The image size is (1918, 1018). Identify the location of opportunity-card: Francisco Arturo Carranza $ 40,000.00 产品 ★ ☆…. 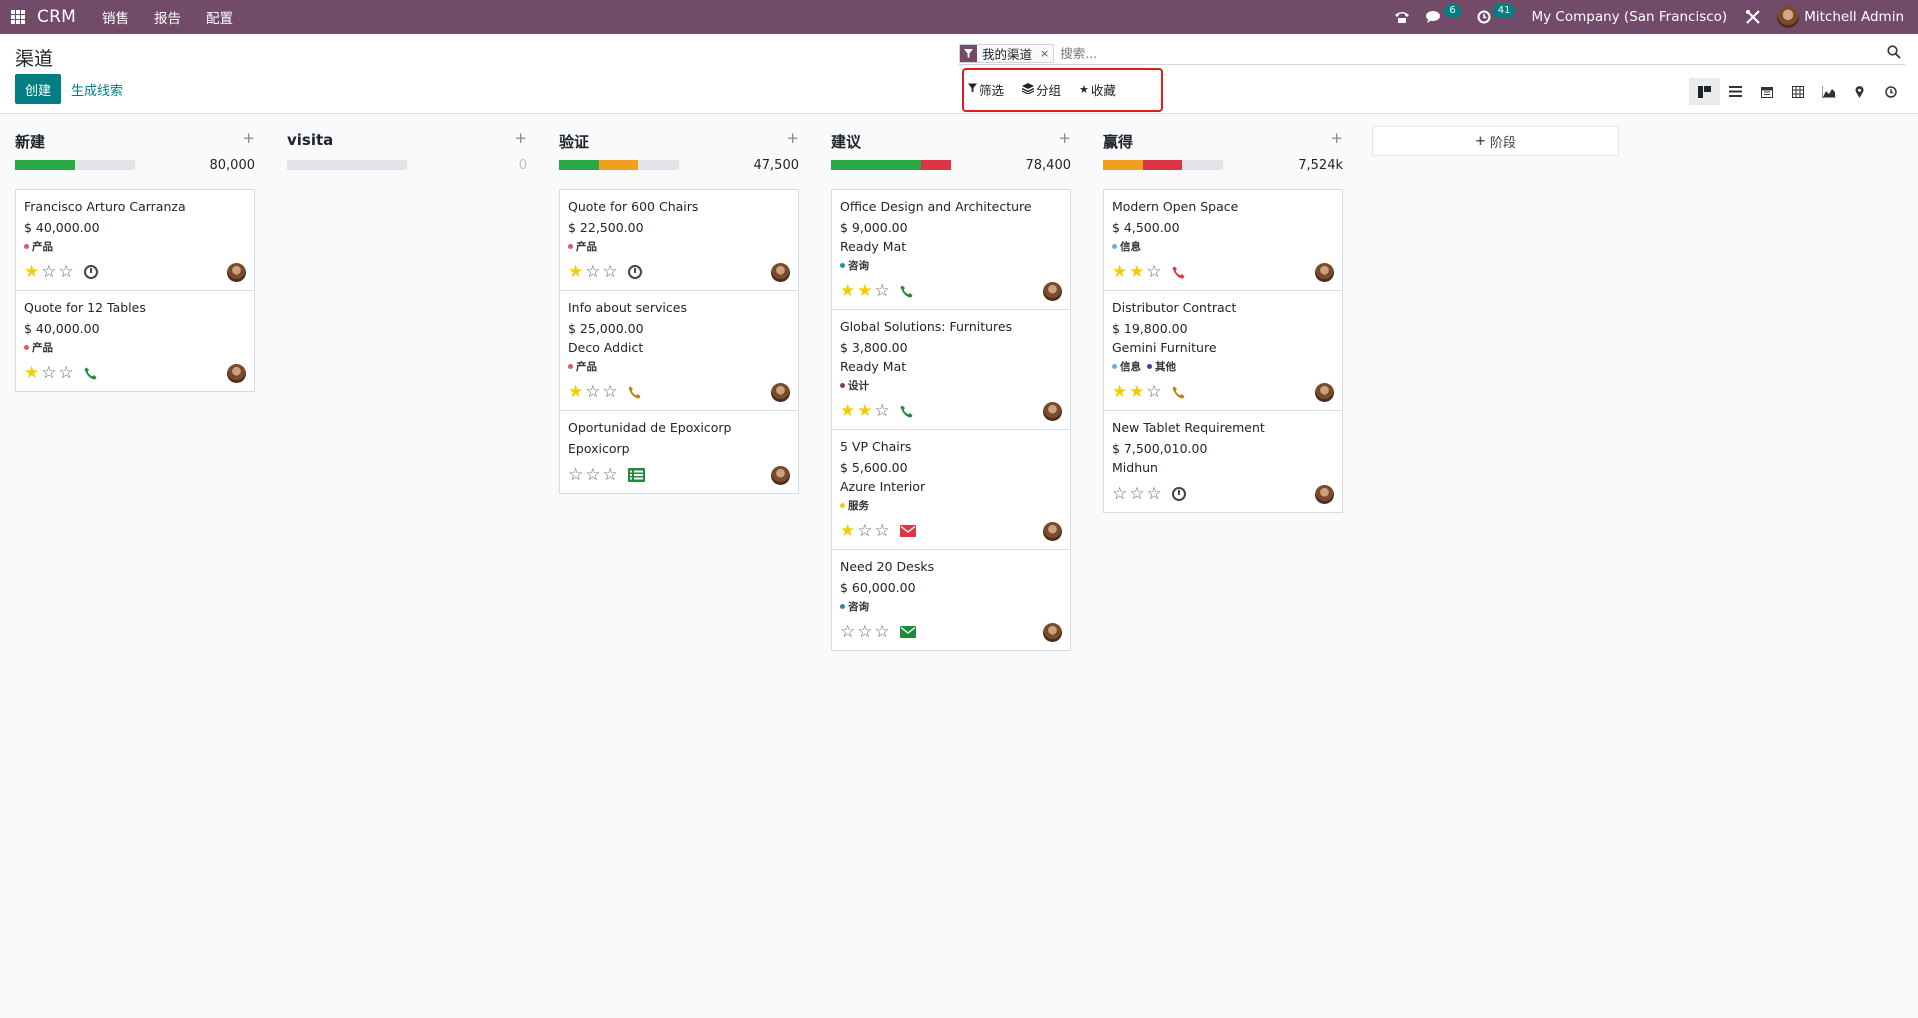
(135, 240).